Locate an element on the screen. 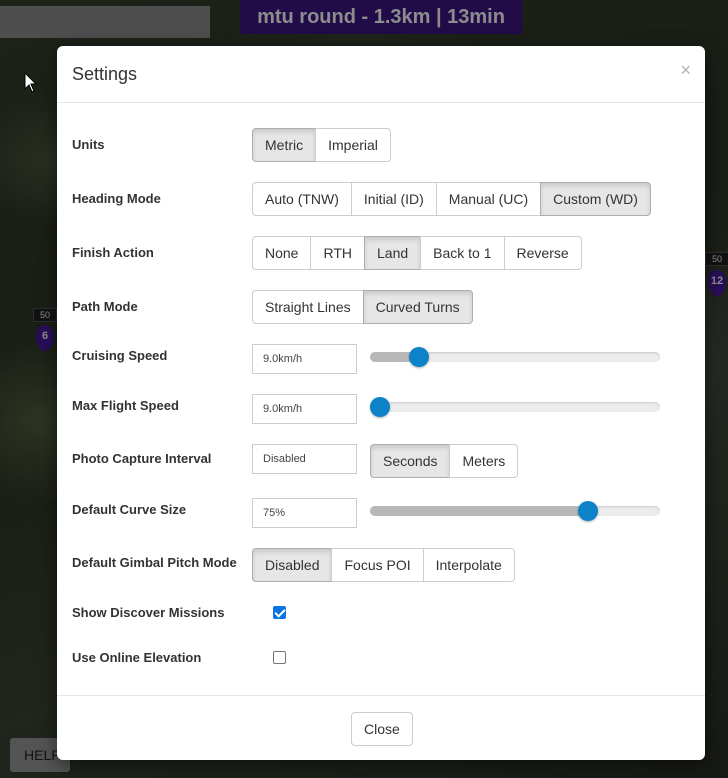  default-curve-size-input: 75% is located at coordinates (304, 513).